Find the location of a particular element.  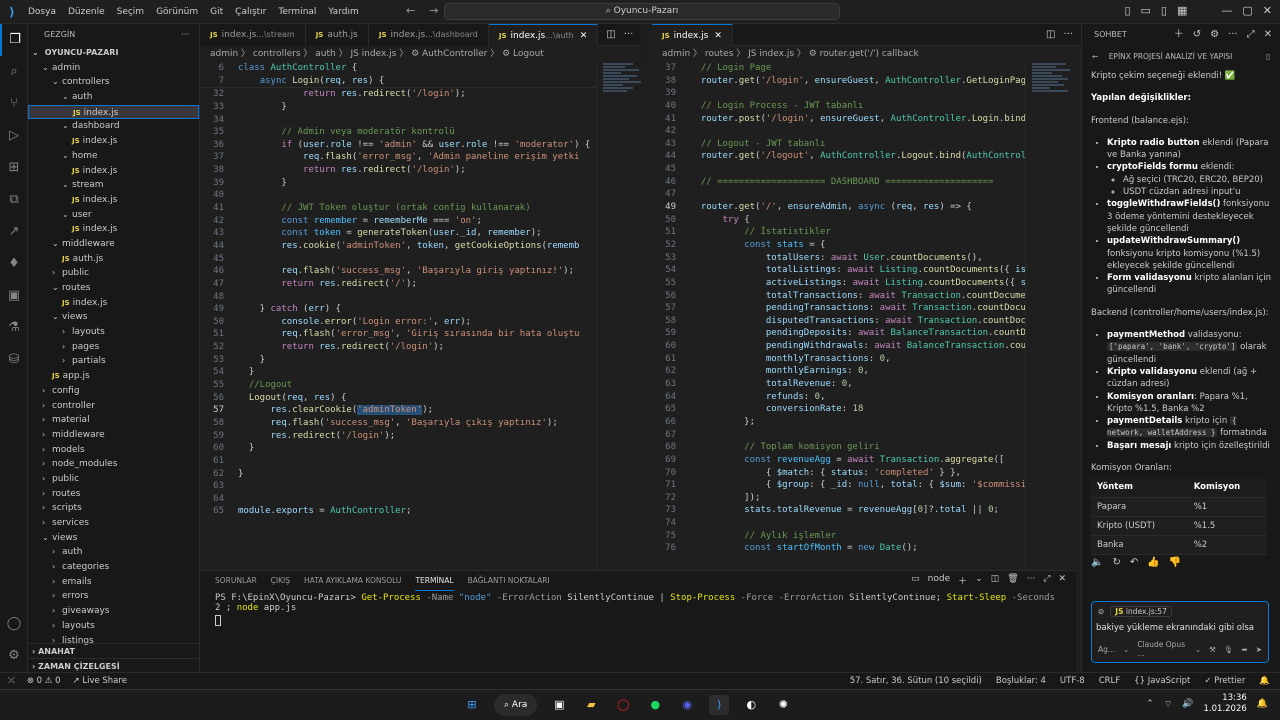

tree-folder: › scripts is located at coordinates (113, 508).